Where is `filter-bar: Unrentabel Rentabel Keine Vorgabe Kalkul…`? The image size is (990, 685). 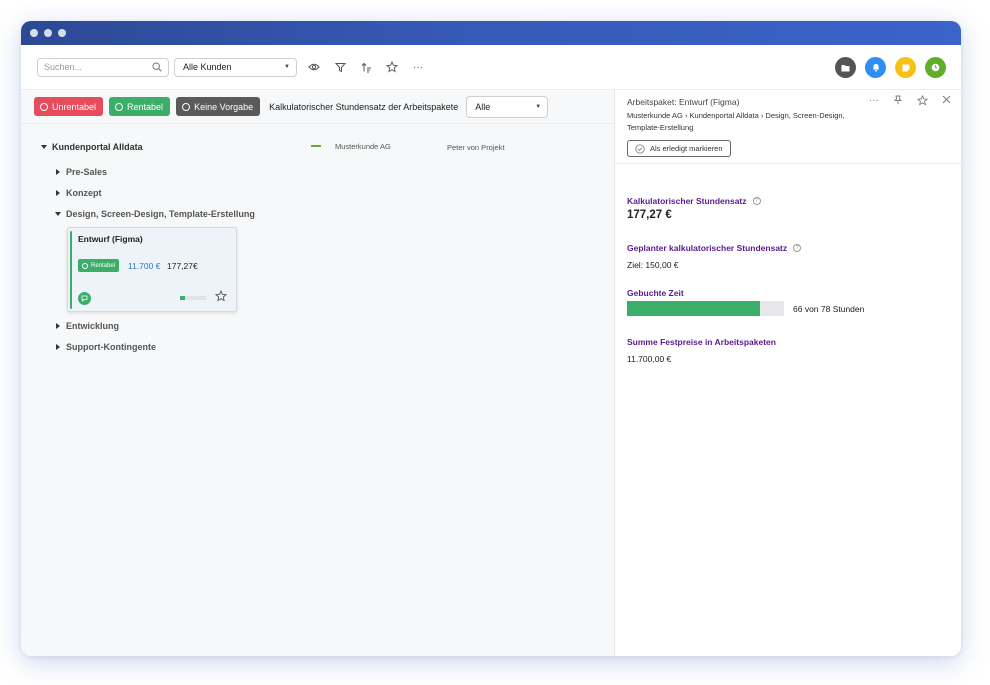
filter-bar: Unrentabel Rentabel Keine Vorgabe Kalkul… is located at coordinates (317, 107).